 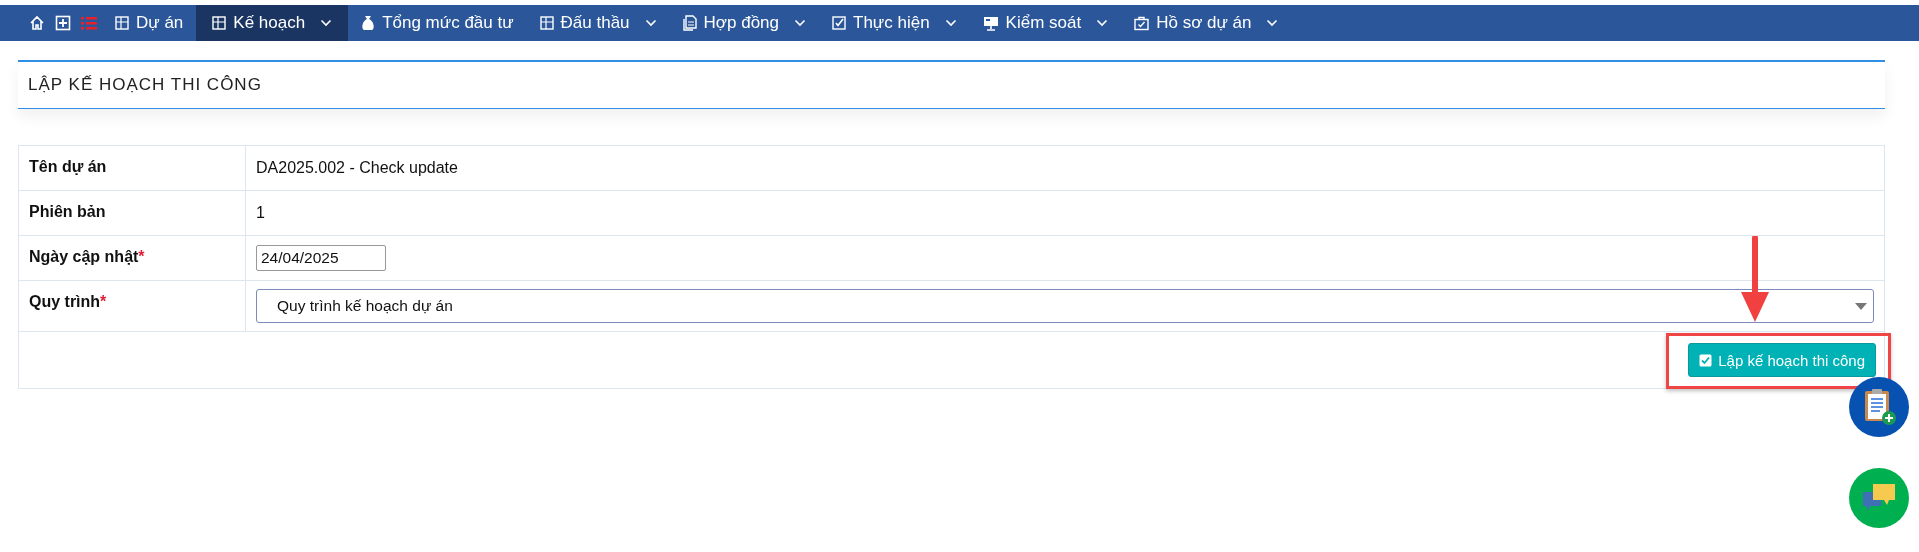 What do you see at coordinates (67, 212) in the screenshot?
I see `field-label: Phiên bản` at bounding box center [67, 212].